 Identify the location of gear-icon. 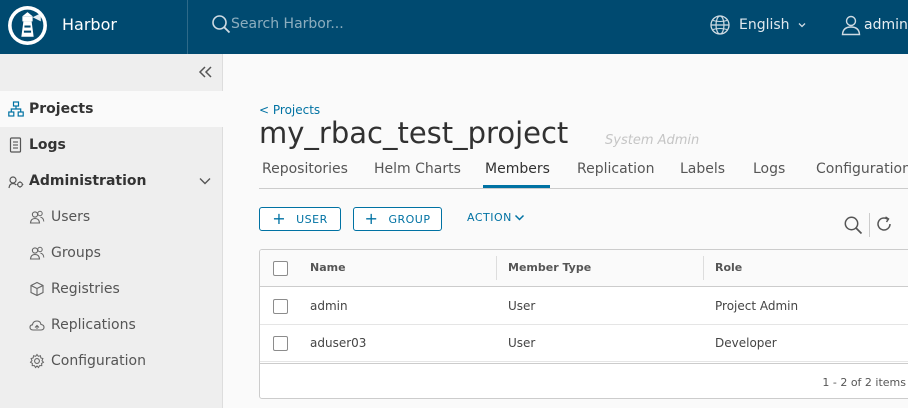
(37, 361).